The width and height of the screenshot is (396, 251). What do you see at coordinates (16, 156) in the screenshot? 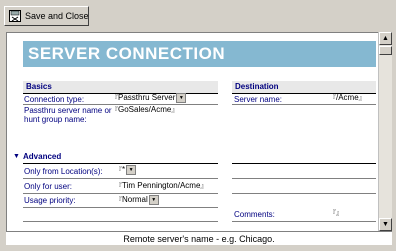
I see `advanced-collapse-icon: ▼` at bounding box center [16, 156].